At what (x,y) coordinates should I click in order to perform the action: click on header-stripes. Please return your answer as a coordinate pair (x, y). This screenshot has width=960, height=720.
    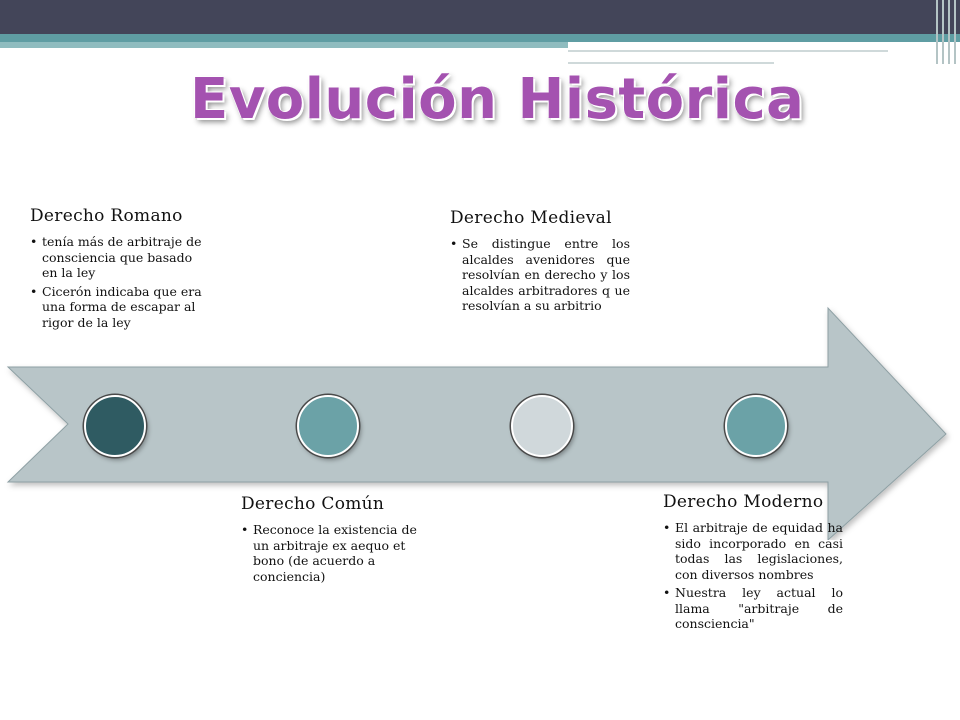
    Looking at the image, I should click on (943, 32).